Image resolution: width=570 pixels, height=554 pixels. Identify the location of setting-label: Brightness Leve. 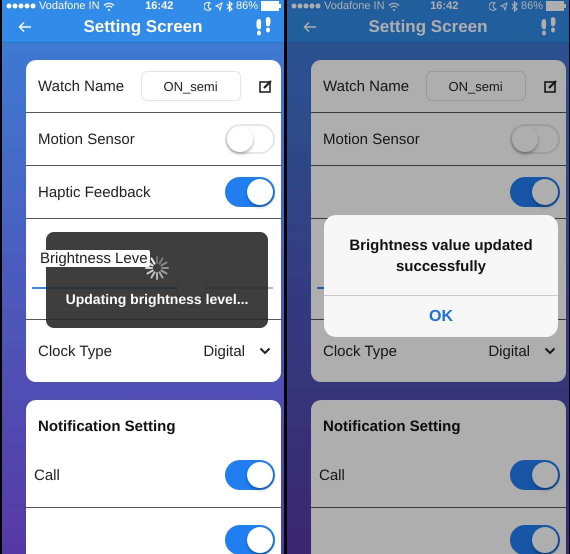
(94, 258).